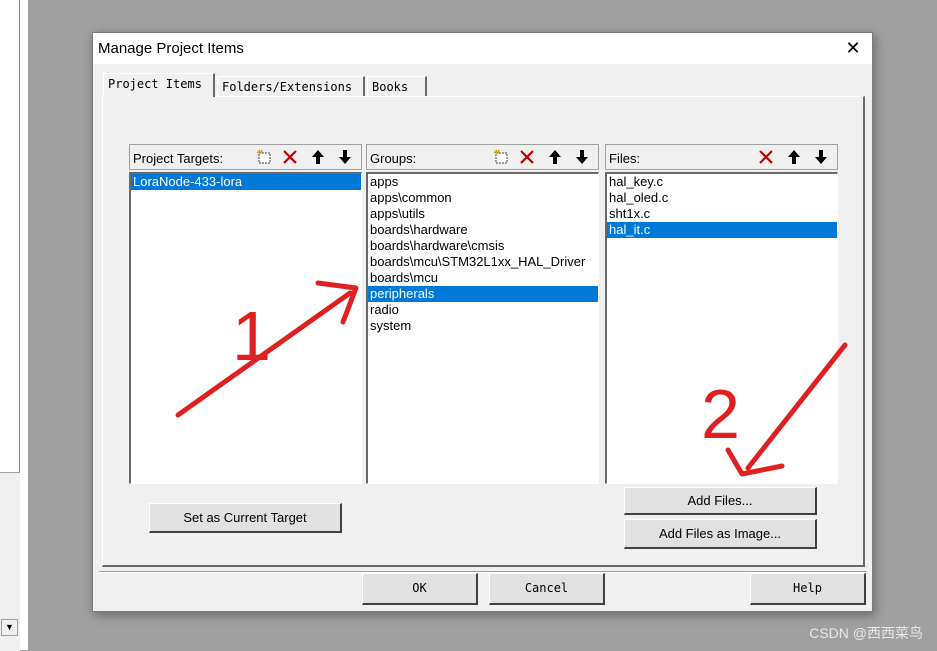 This screenshot has height=651, width=937. What do you see at coordinates (482, 48) in the screenshot?
I see `title-bar: Manage Project Items ✕` at bounding box center [482, 48].